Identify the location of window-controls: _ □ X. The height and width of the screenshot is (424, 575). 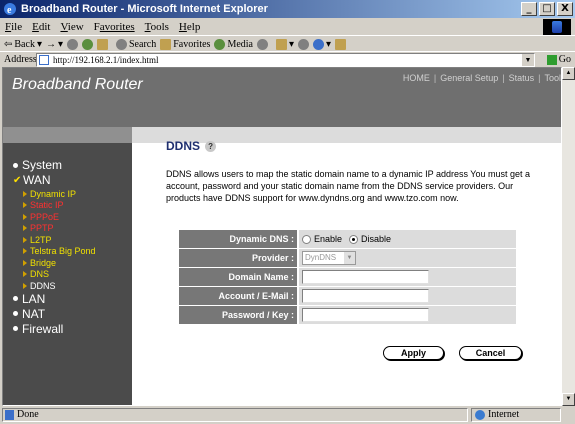
(547, 9).